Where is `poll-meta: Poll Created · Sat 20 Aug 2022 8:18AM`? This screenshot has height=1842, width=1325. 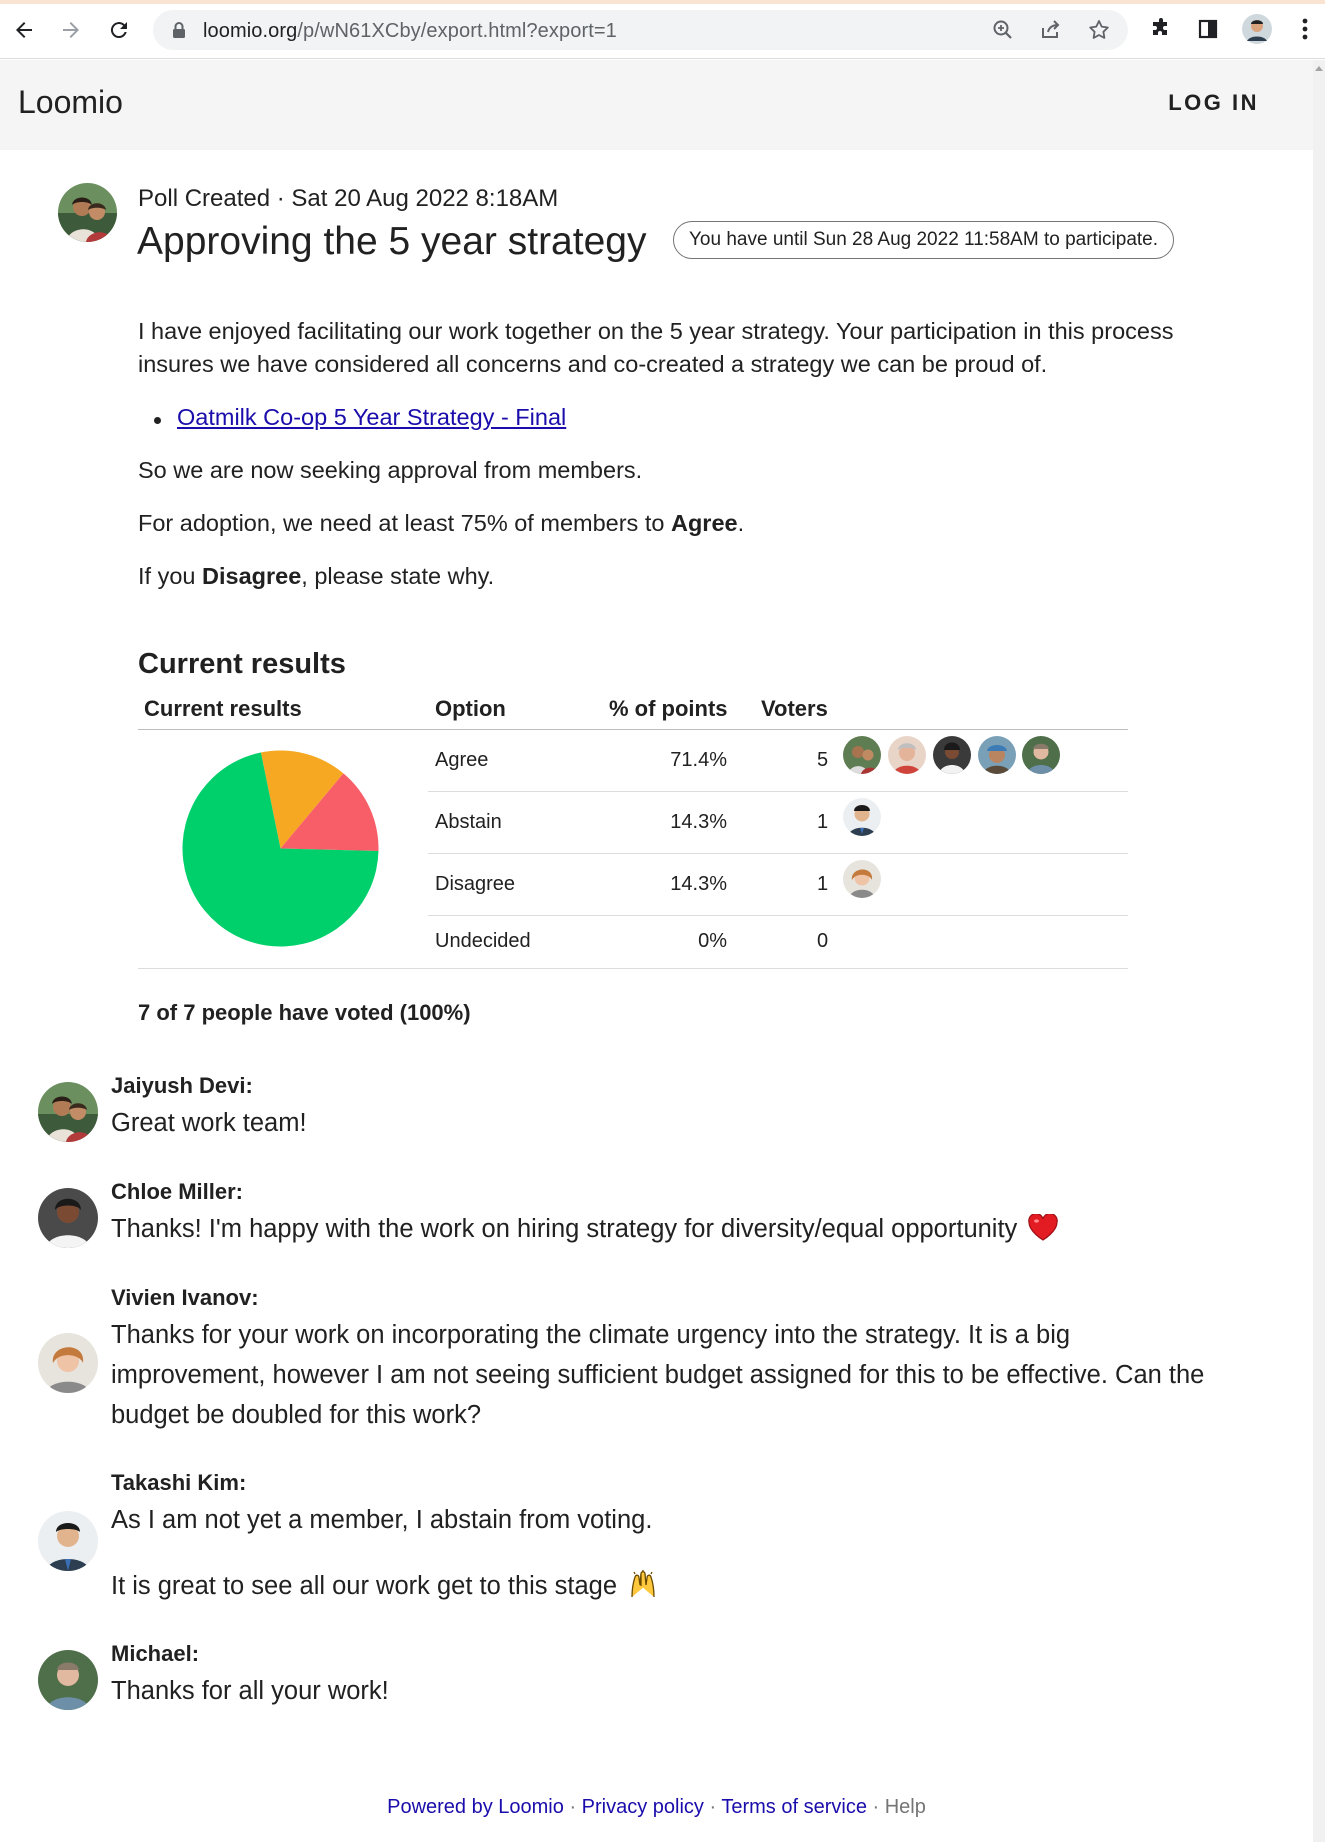
poll-meta: Poll Created · Sat 20 Aug 2022 8:18AM is located at coordinates (348, 198).